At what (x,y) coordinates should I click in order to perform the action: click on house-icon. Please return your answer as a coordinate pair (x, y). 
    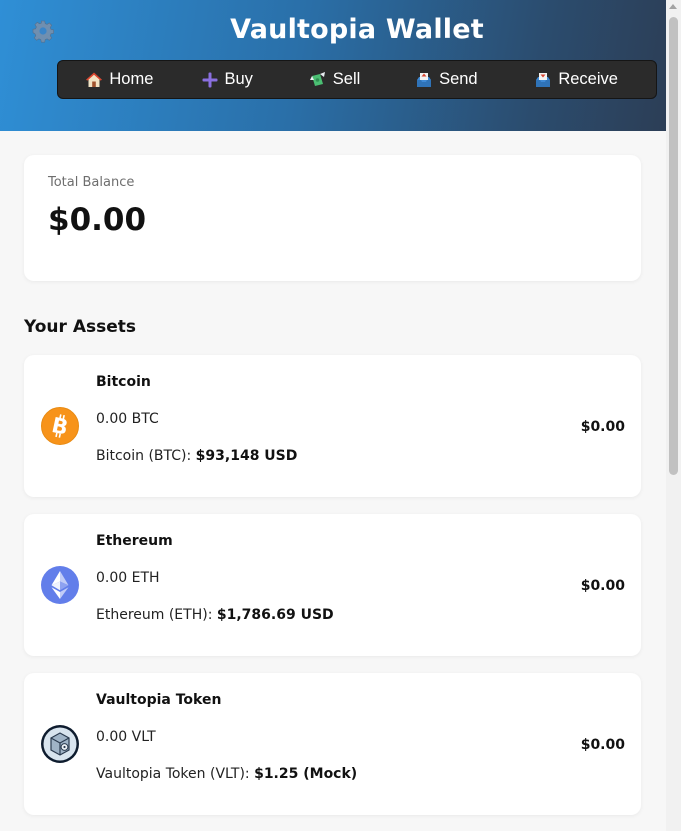
    Looking at the image, I should click on (94, 80).